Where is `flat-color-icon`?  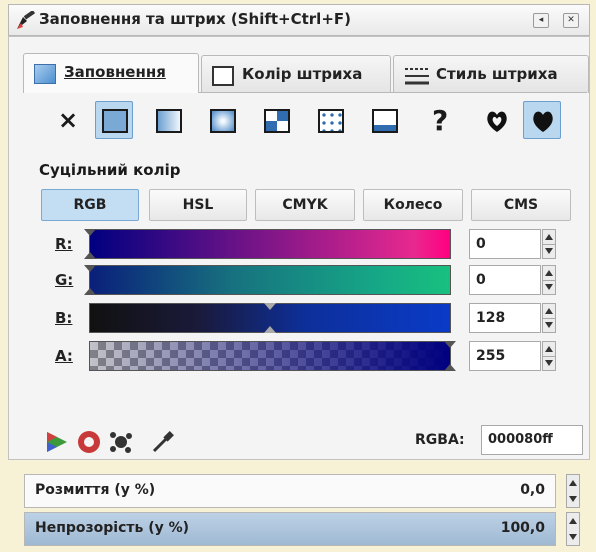 flat-color-icon is located at coordinates (115, 121).